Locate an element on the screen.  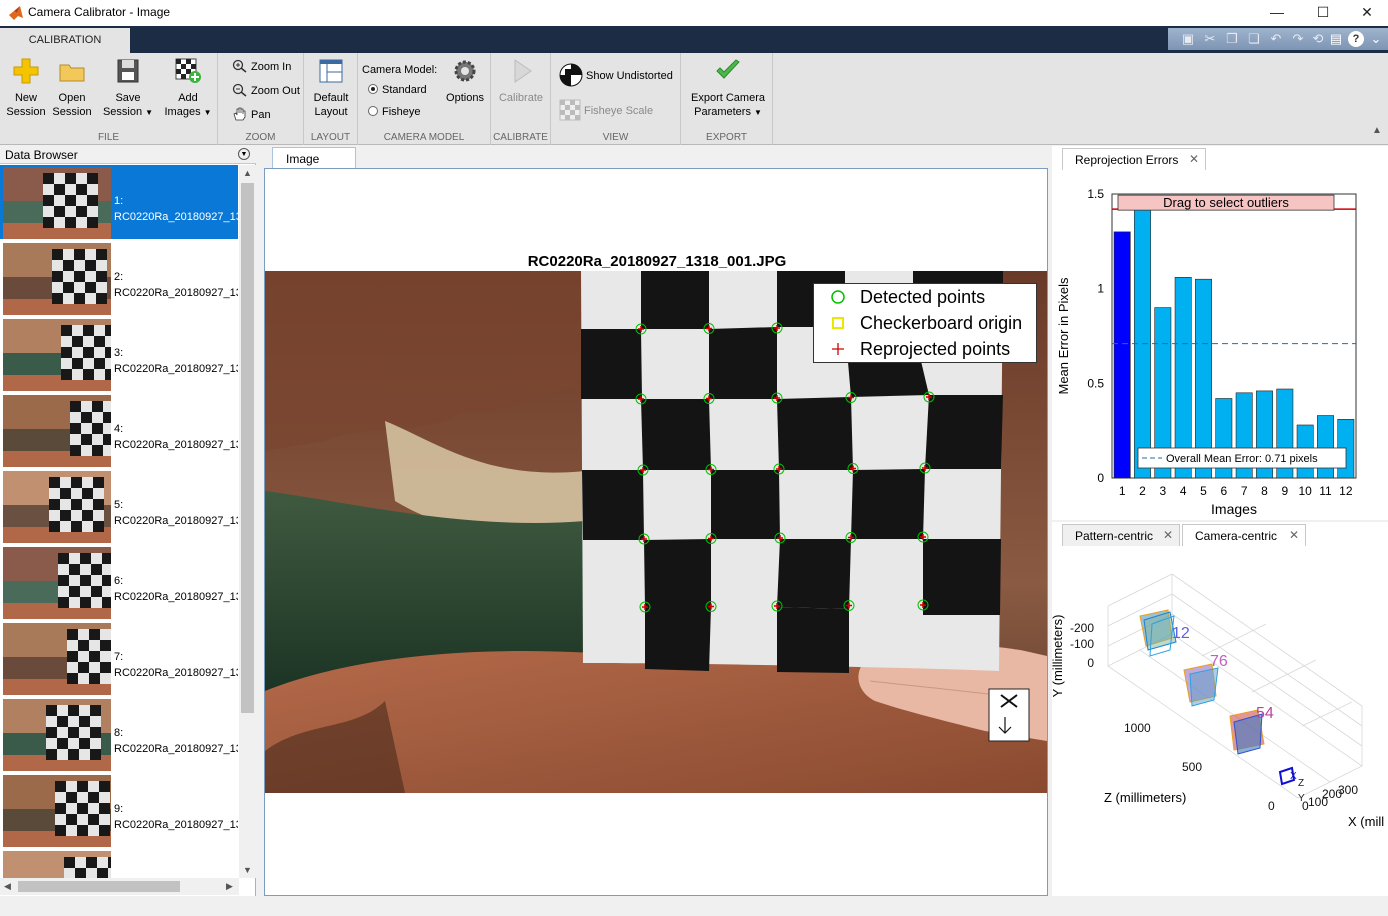
board-number-label: 76 is located at coordinates (1219, 661).